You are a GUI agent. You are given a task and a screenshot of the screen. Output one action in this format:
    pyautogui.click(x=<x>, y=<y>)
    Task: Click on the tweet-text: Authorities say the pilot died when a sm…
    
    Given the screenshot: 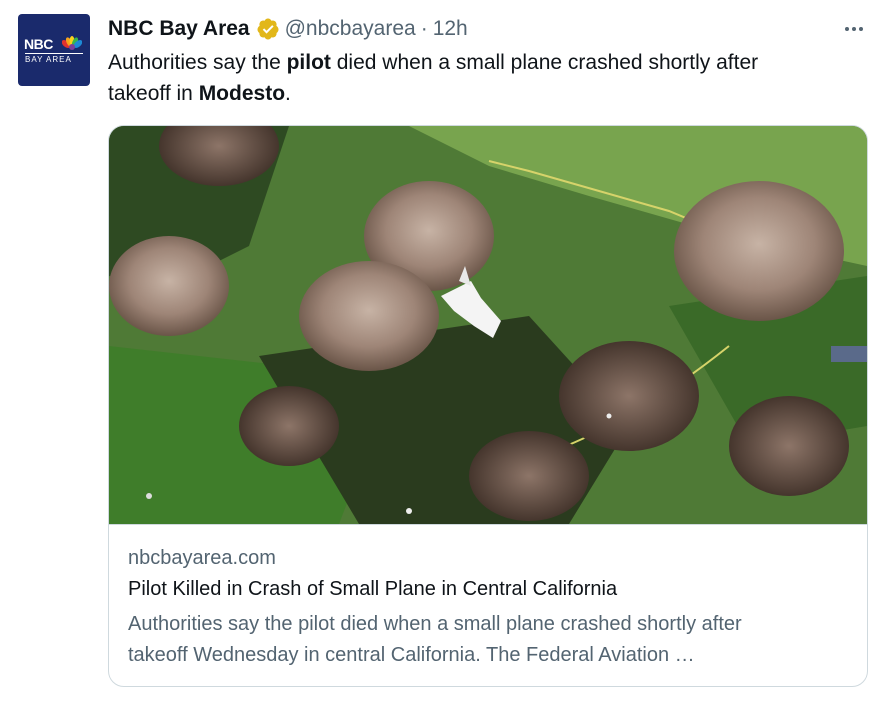 What is the action you would take?
    pyautogui.click(x=478, y=78)
    